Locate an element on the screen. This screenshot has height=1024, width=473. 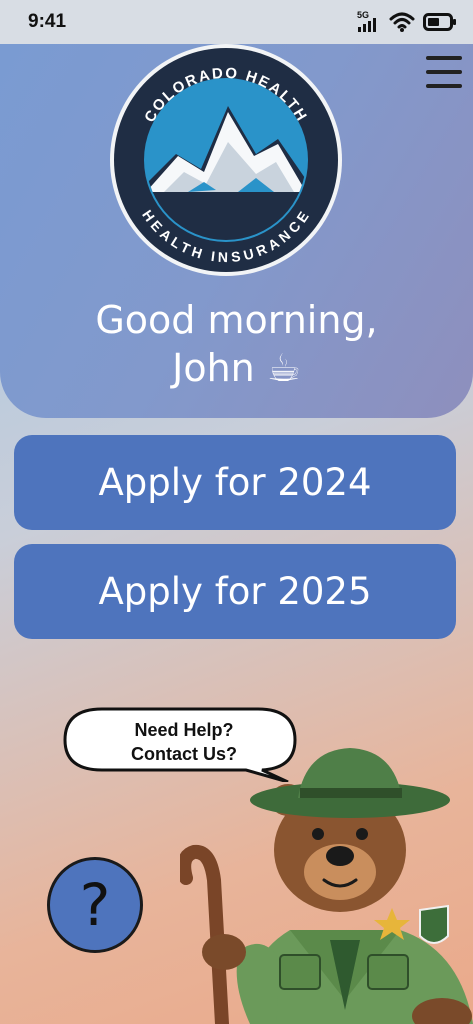
battery-icon is located at coordinates (439, 22).